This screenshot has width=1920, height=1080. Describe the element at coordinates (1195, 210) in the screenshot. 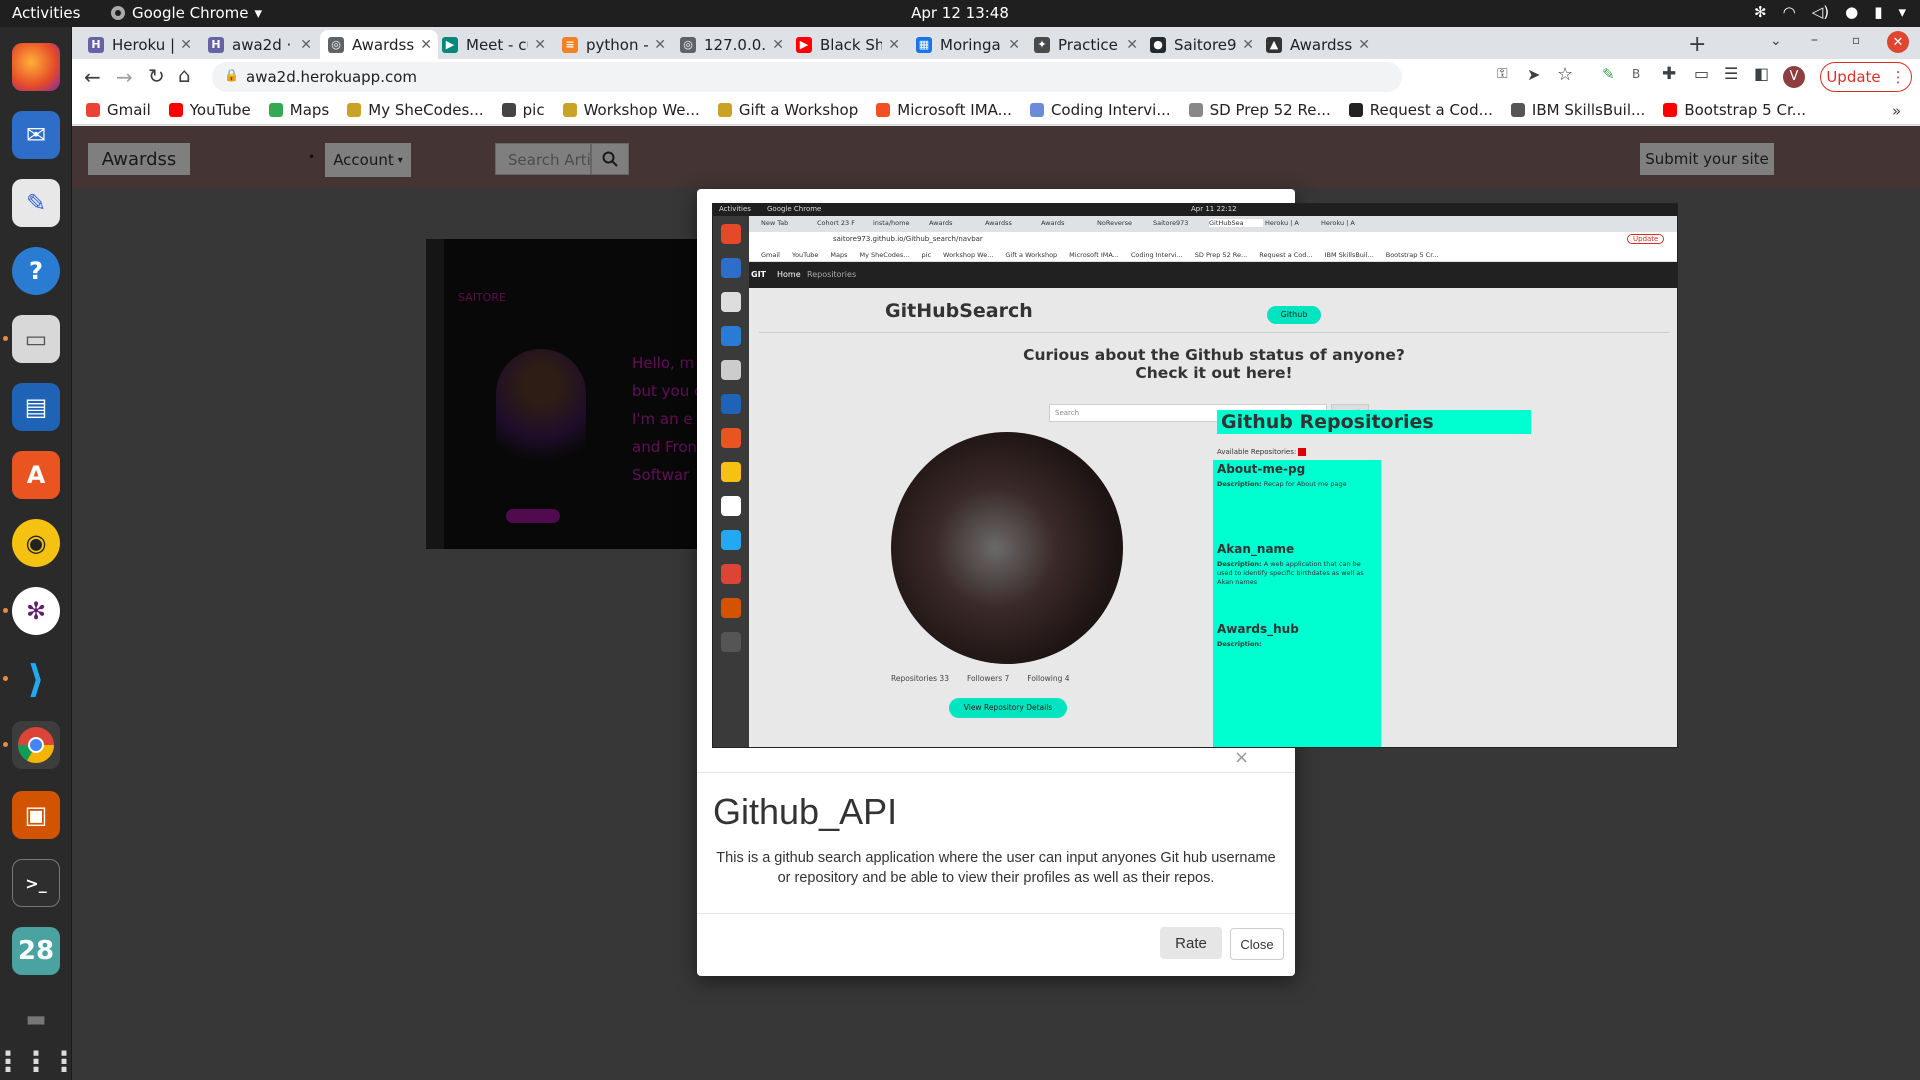

I see `shot-topbar: Activities Google Chrome Apr 11 22:12` at that location.